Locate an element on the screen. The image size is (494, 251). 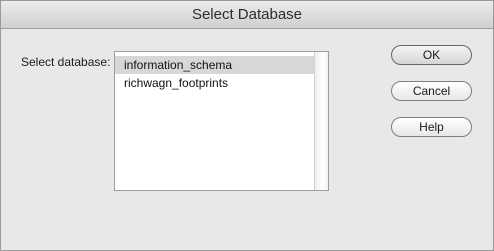
listbox-scrollbar is located at coordinates (321, 121).